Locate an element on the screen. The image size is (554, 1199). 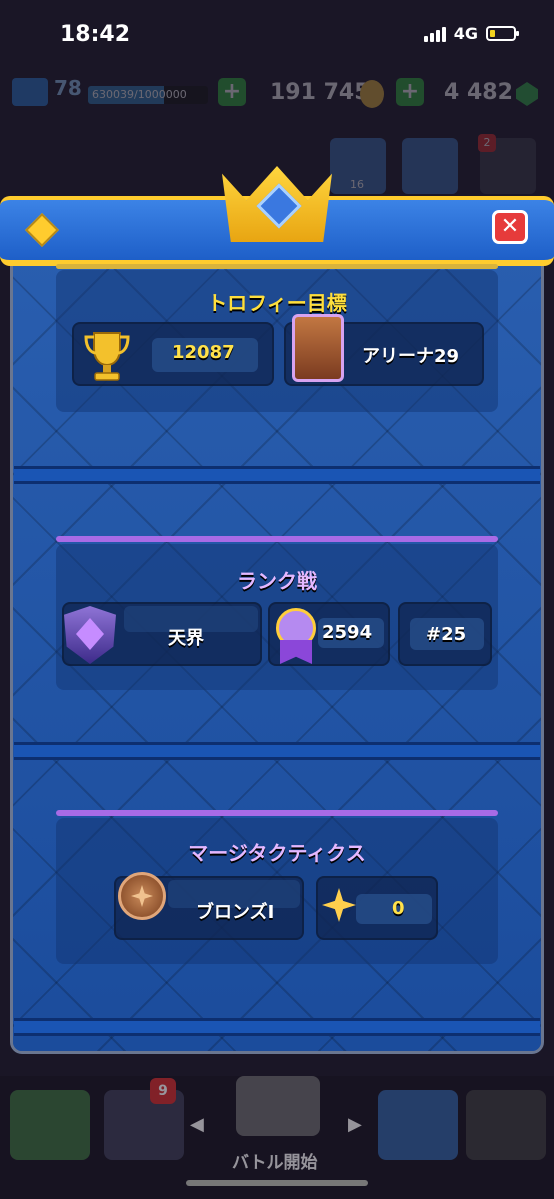
ranked-section-title: ランク戦 is located at coordinates (277, 581).